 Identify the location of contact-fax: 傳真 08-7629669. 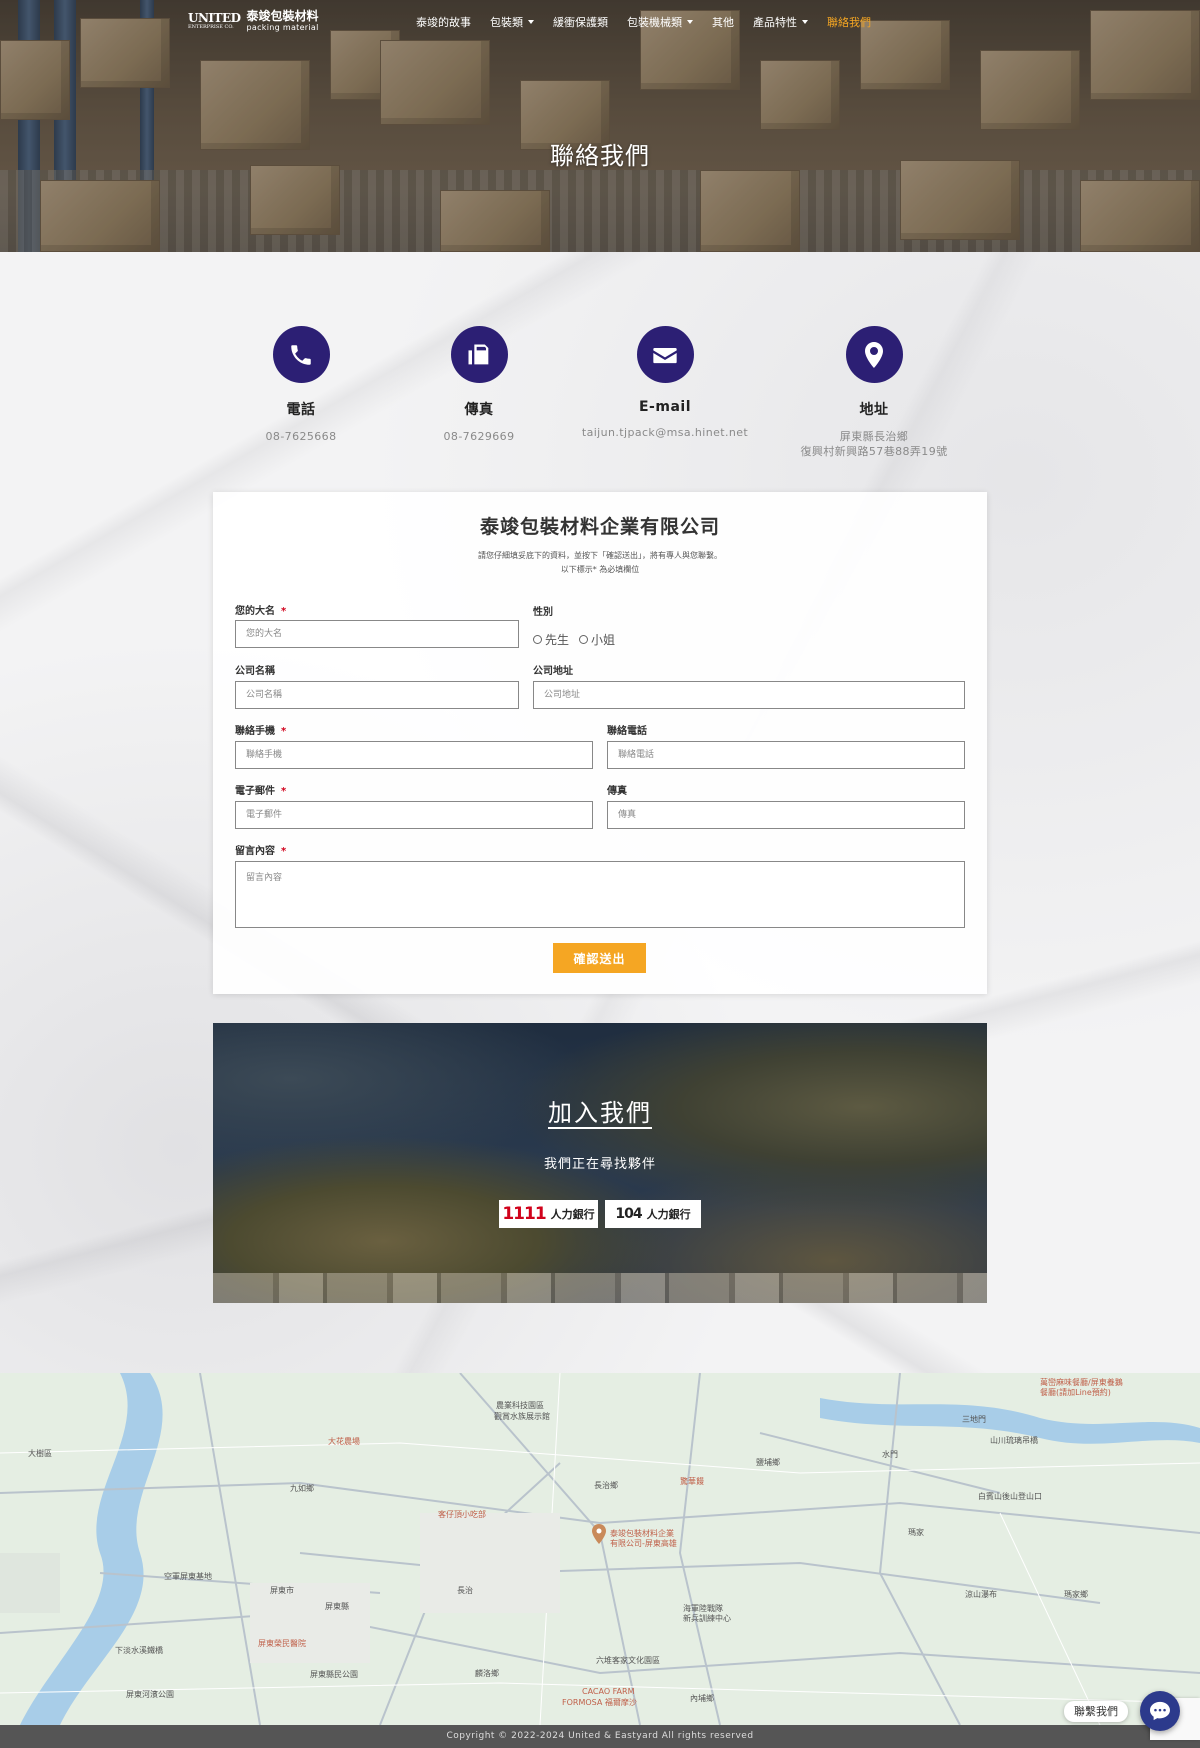
(479, 385).